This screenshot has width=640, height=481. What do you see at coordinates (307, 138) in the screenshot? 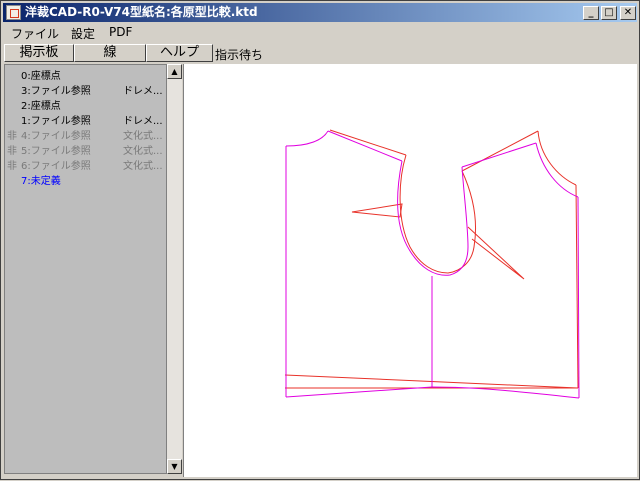
I see `magenta-back-neck` at bounding box center [307, 138].